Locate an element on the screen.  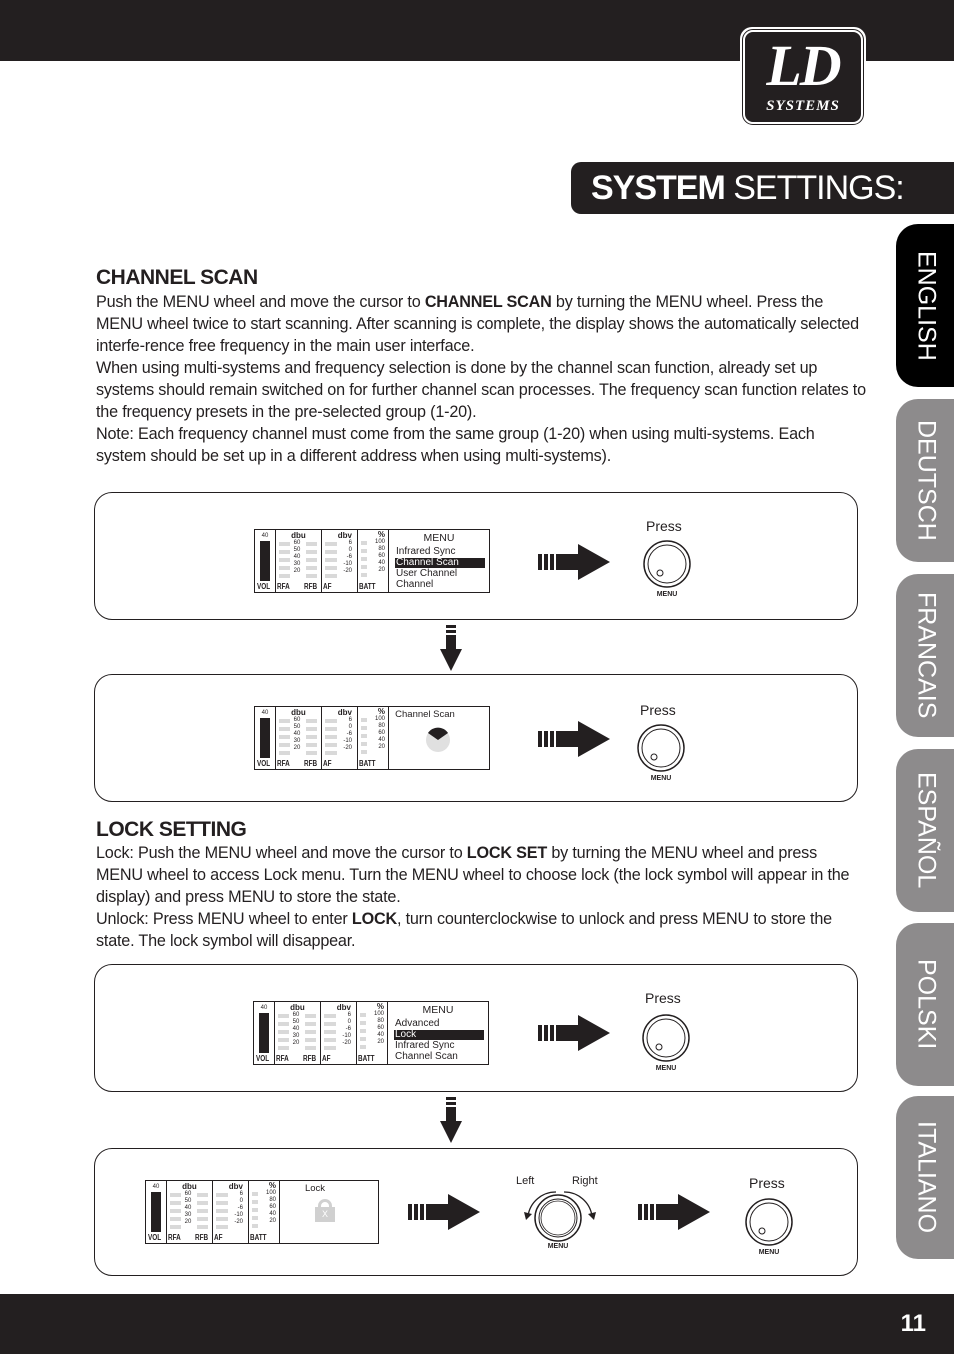
press-label: Press is located at coordinates (658, 710).